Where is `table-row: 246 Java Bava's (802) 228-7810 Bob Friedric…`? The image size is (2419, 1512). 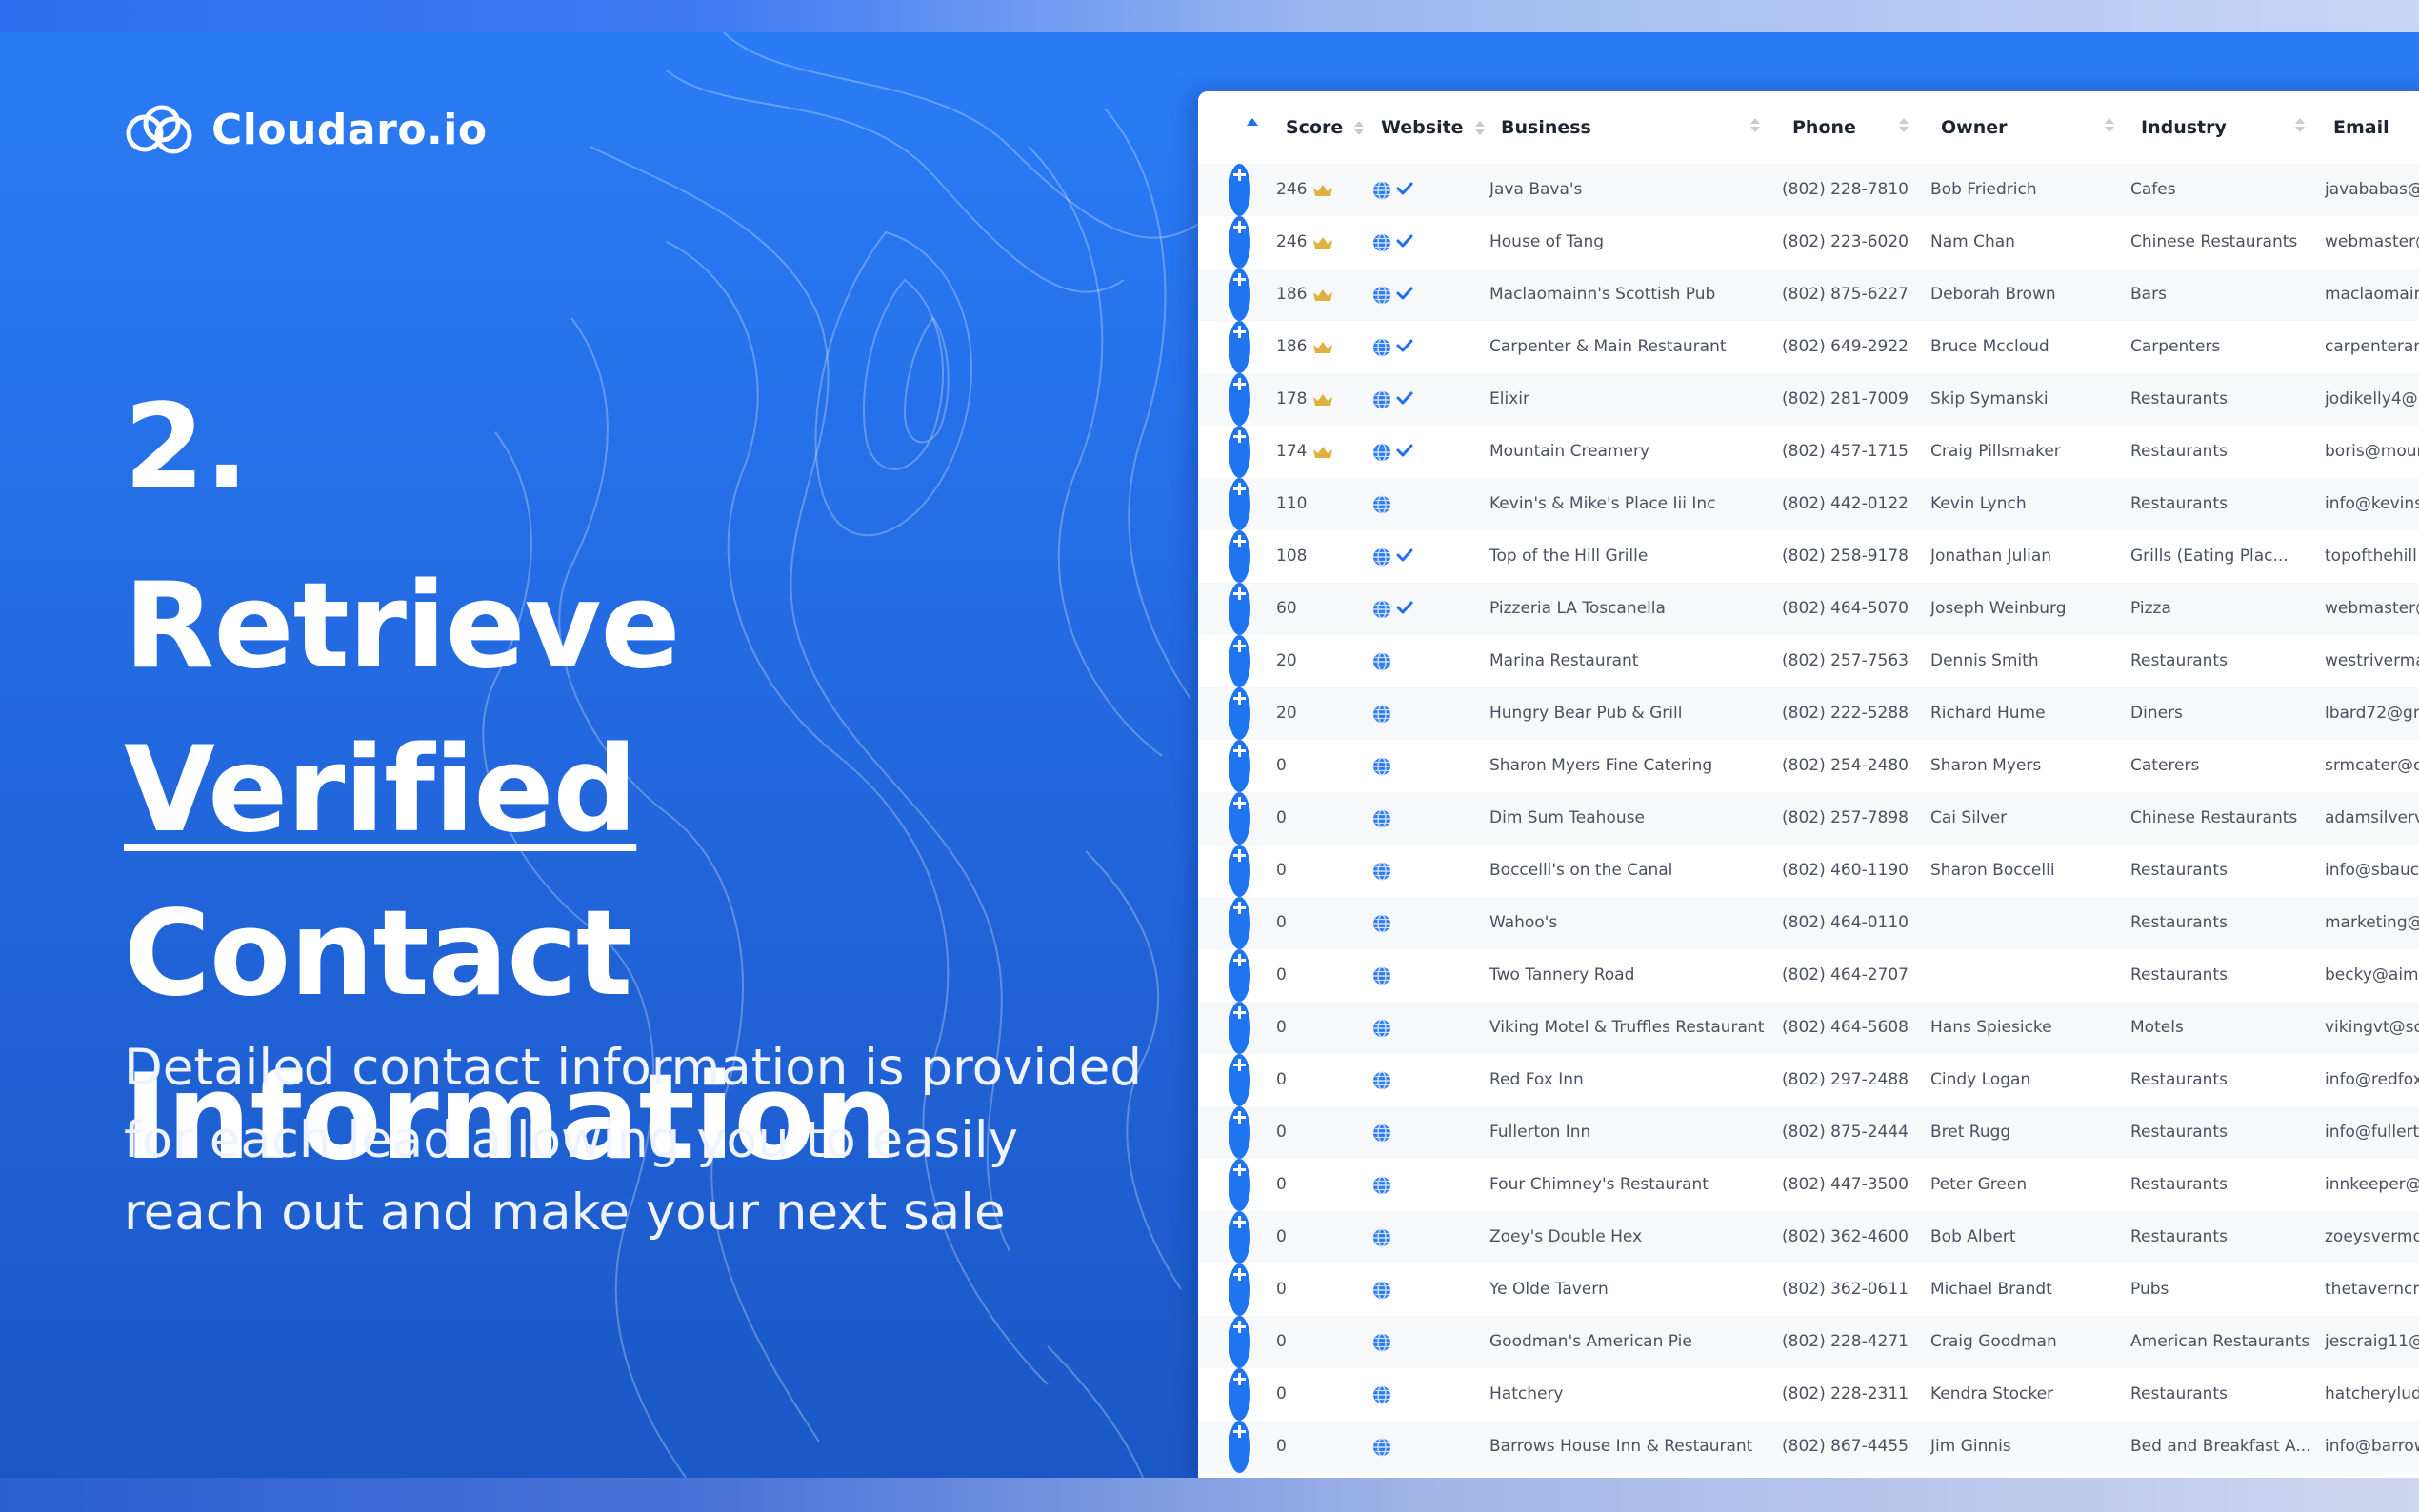
table-row: 246 Java Bava's (802) 228-7810 Bob Friedric… is located at coordinates (1808, 190).